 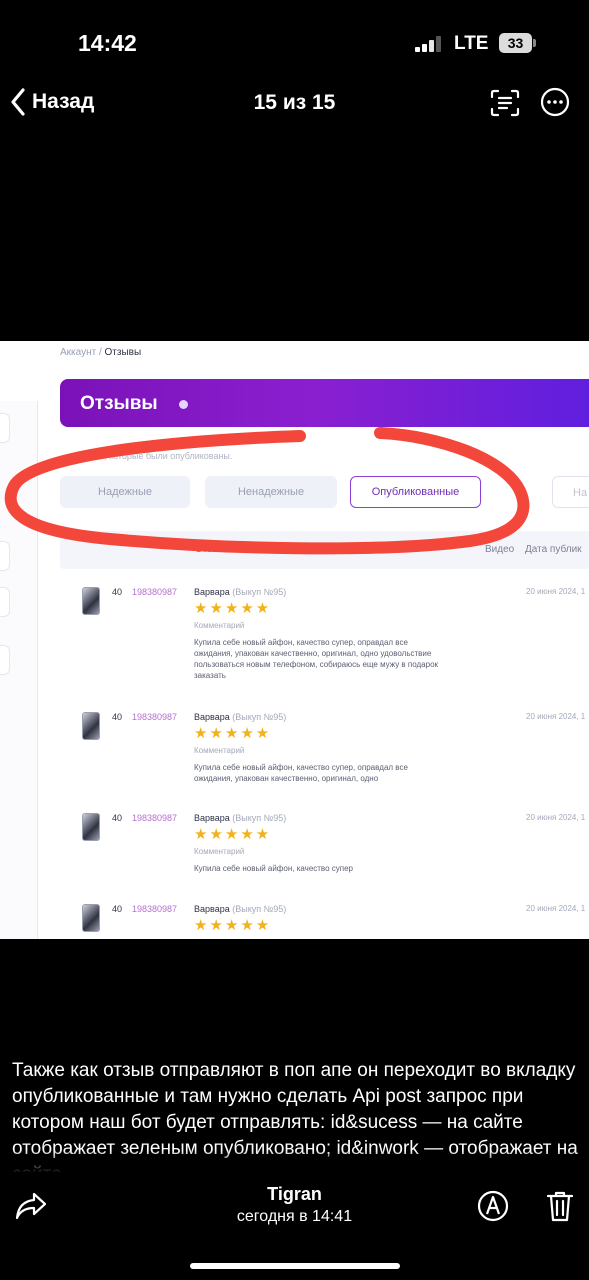 What do you see at coordinates (553, 549) in the screenshot?
I see `th-date: Дата публик` at bounding box center [553, 549].